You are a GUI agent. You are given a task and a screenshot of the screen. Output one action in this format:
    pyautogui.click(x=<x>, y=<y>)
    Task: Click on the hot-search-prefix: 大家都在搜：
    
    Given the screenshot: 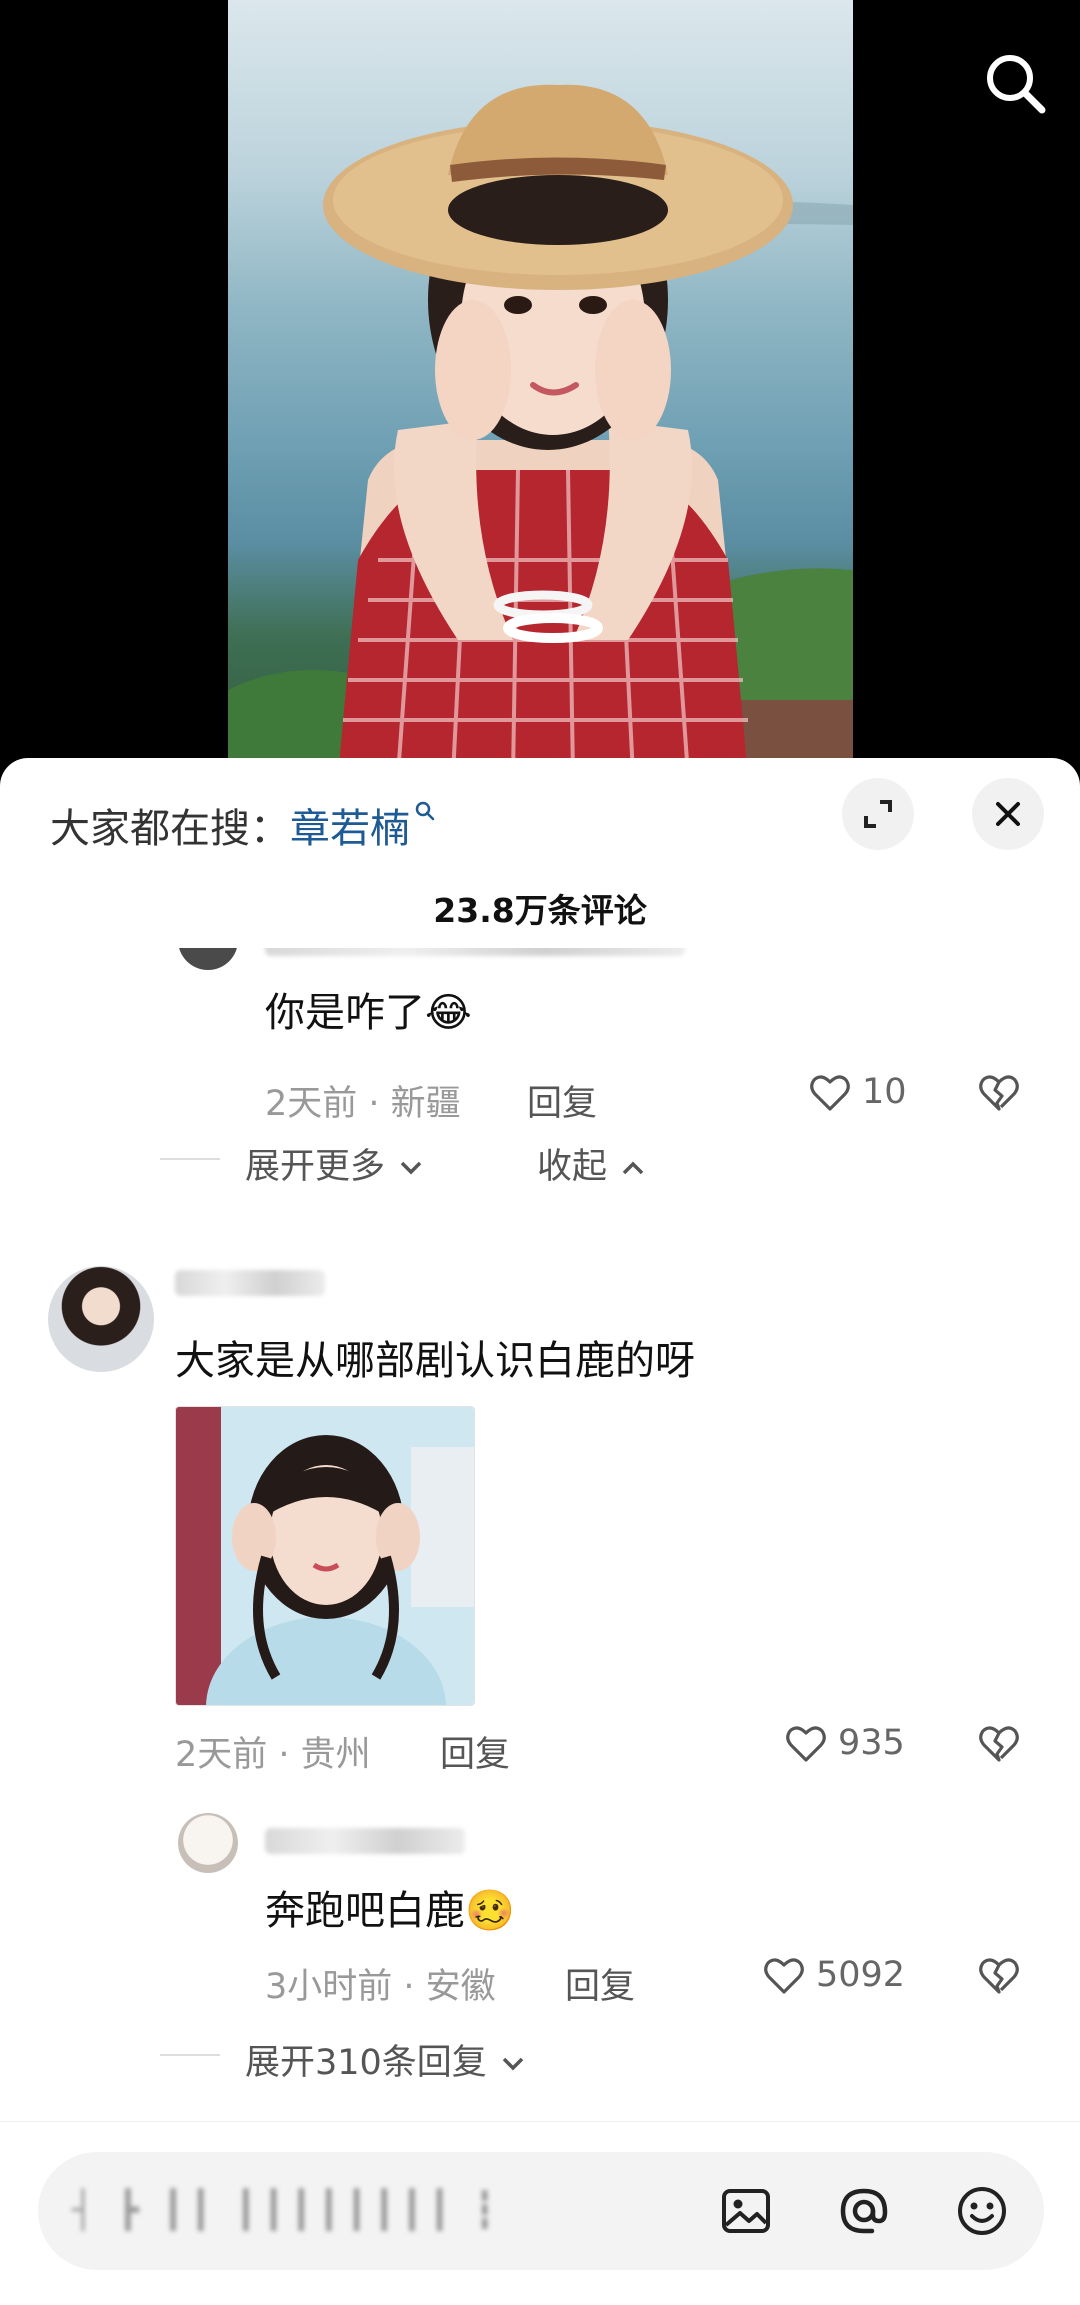 What is the action you would take?
    pyautogui.click(x=170, y=829)
    